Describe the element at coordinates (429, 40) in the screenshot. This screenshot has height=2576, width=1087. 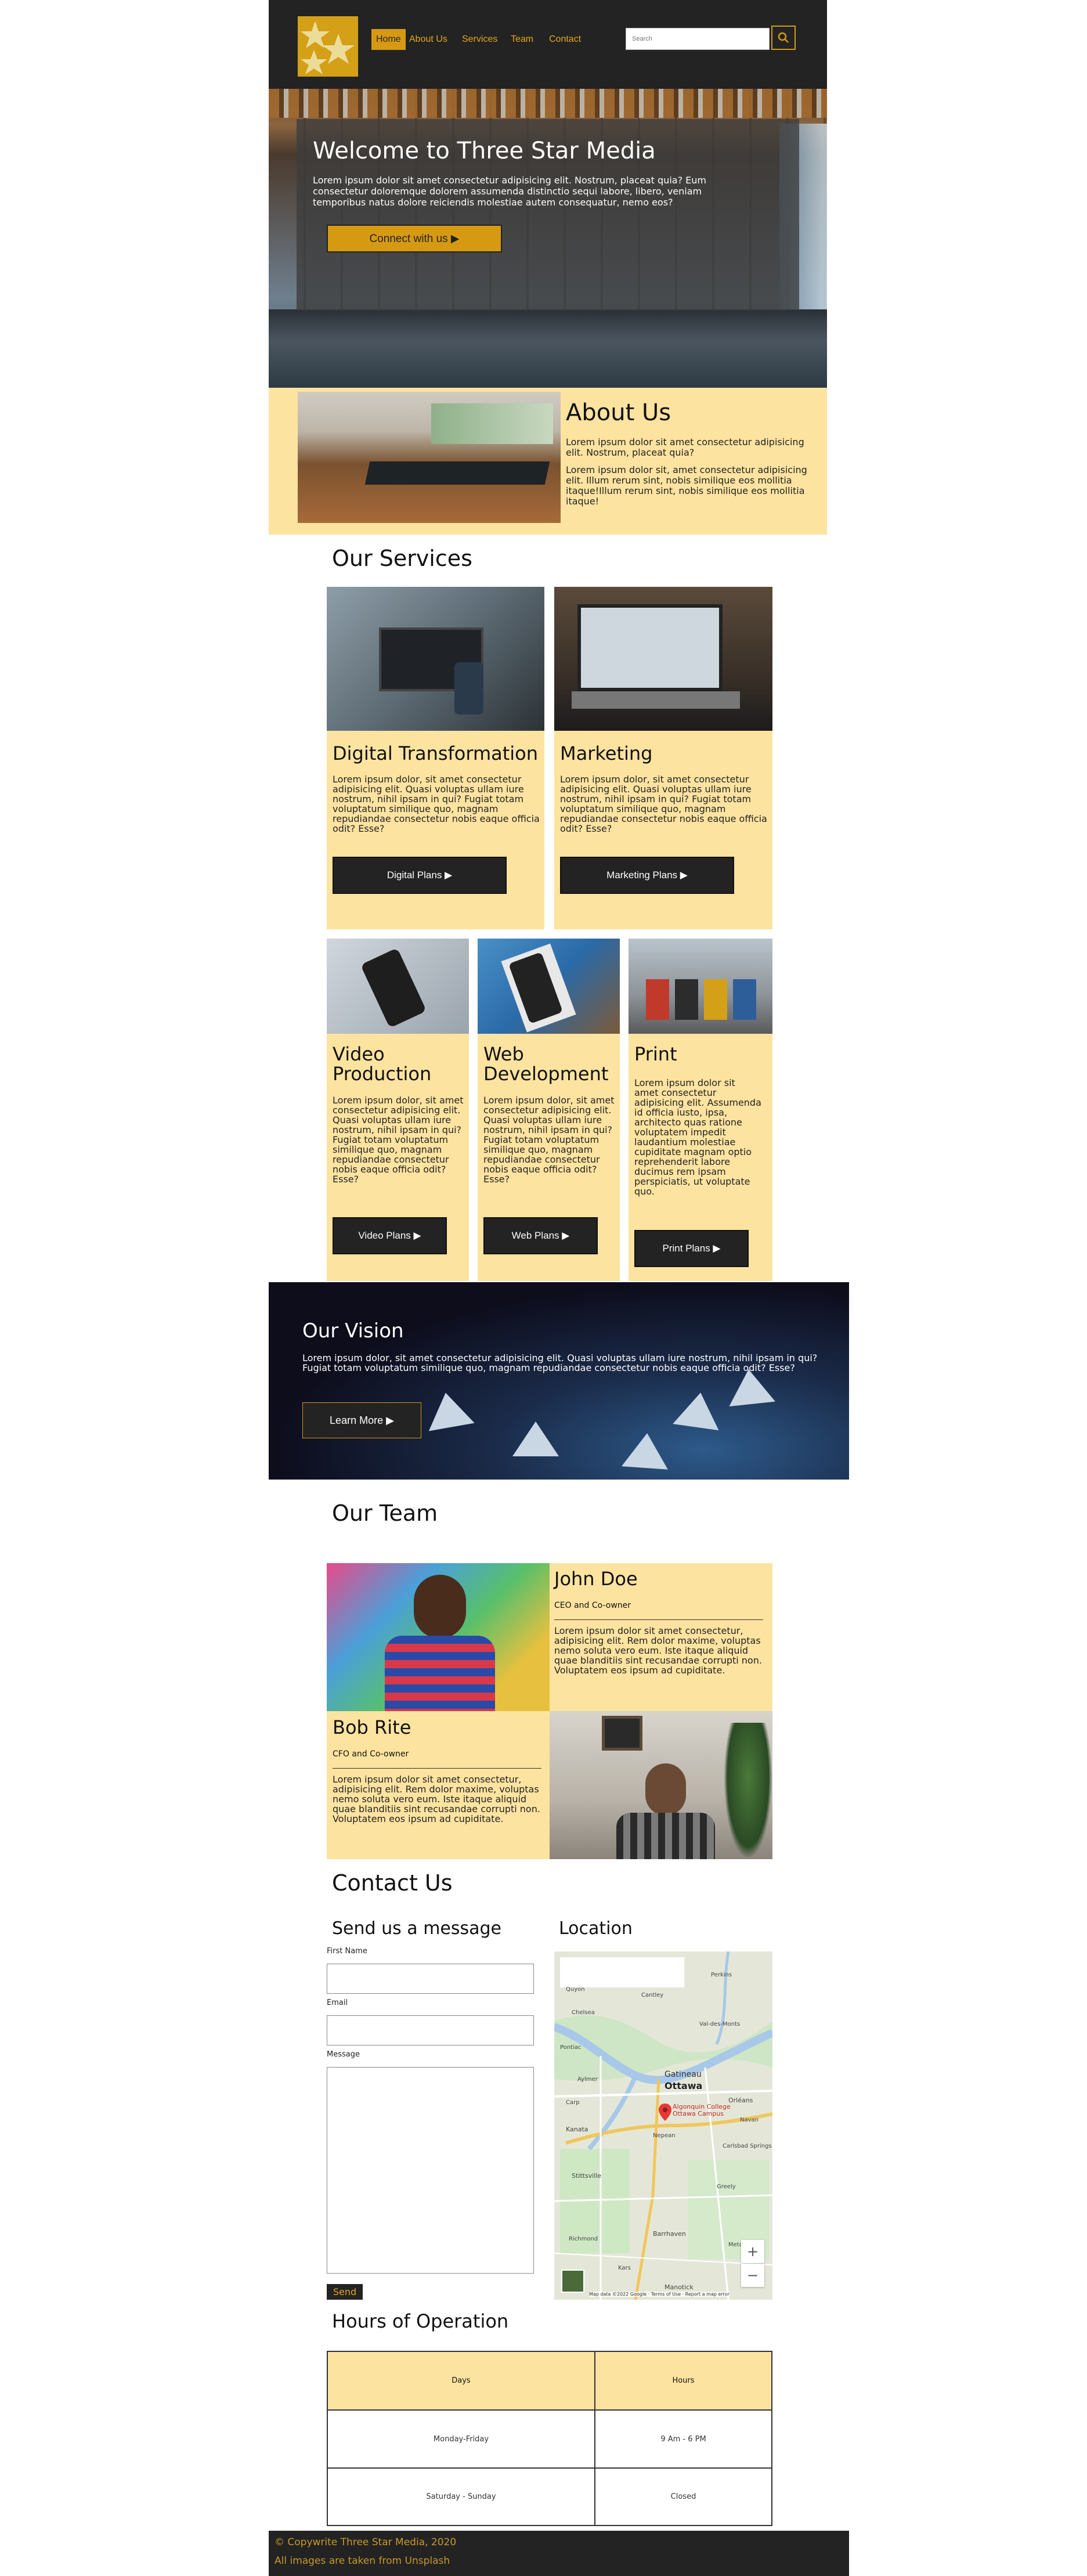
I see `nav-about-us: About Us` at that location.